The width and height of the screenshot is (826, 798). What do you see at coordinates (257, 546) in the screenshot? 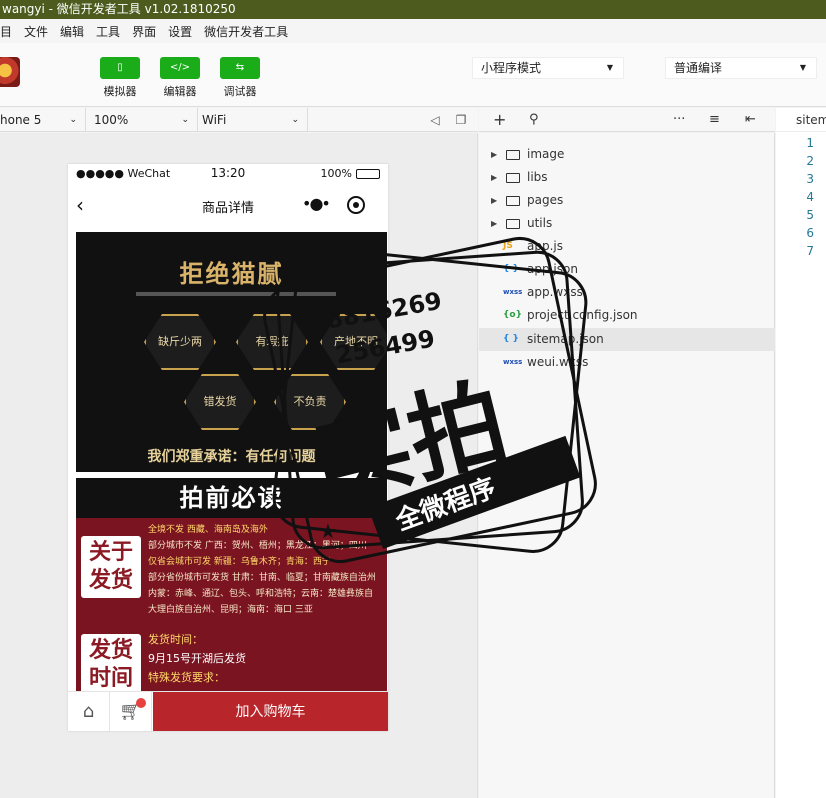
I see `shipping-line: 部分城市不发 广西：贺州、梧州；黑龙江：黑河；四川` at bounding box center [257, 546].